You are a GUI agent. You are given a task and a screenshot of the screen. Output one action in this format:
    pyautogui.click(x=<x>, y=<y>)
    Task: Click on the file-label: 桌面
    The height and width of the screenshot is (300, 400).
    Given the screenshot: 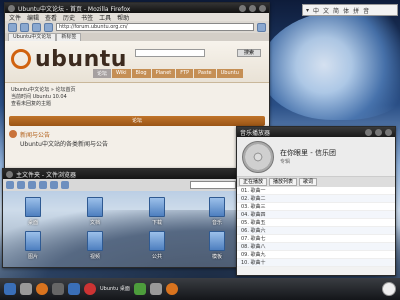 What is the action you would take?
    pyautogui.click(x=33, y=222)
    